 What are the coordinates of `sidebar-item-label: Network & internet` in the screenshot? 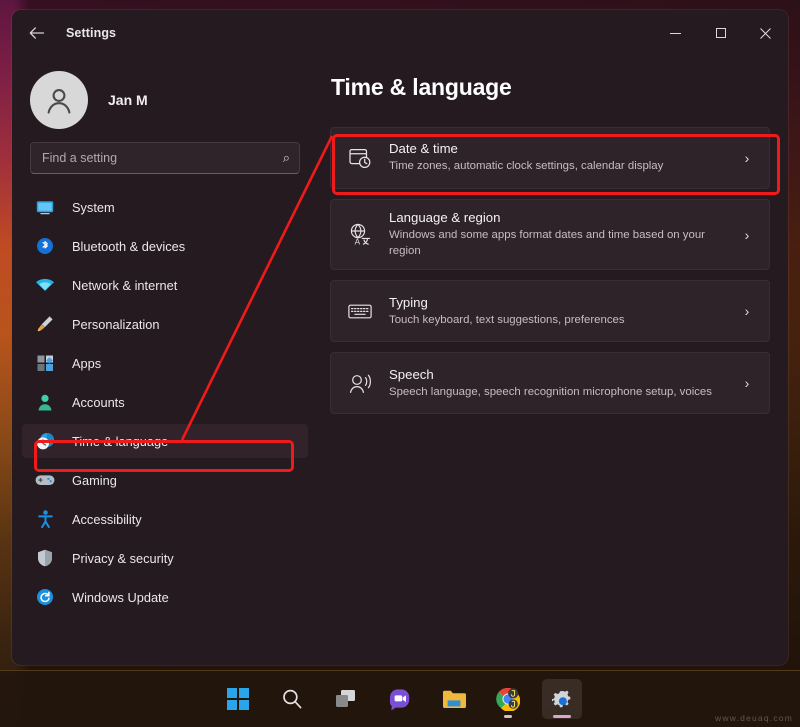 It's located at (125, 285).